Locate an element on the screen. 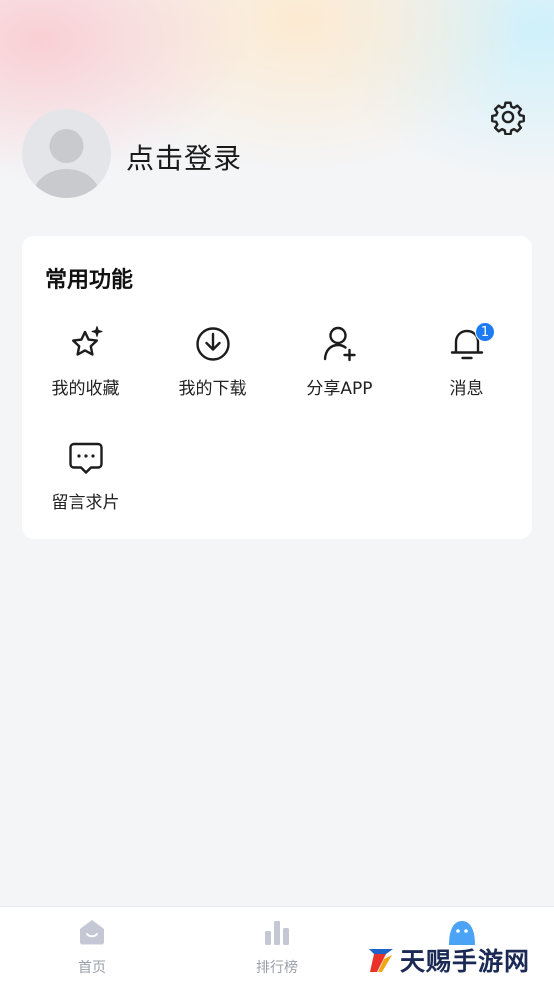 Image resolution: width=554 pixels, height=984 pixels. tab-ranking-label: 排行榜 is located at coordinates (277, 968).